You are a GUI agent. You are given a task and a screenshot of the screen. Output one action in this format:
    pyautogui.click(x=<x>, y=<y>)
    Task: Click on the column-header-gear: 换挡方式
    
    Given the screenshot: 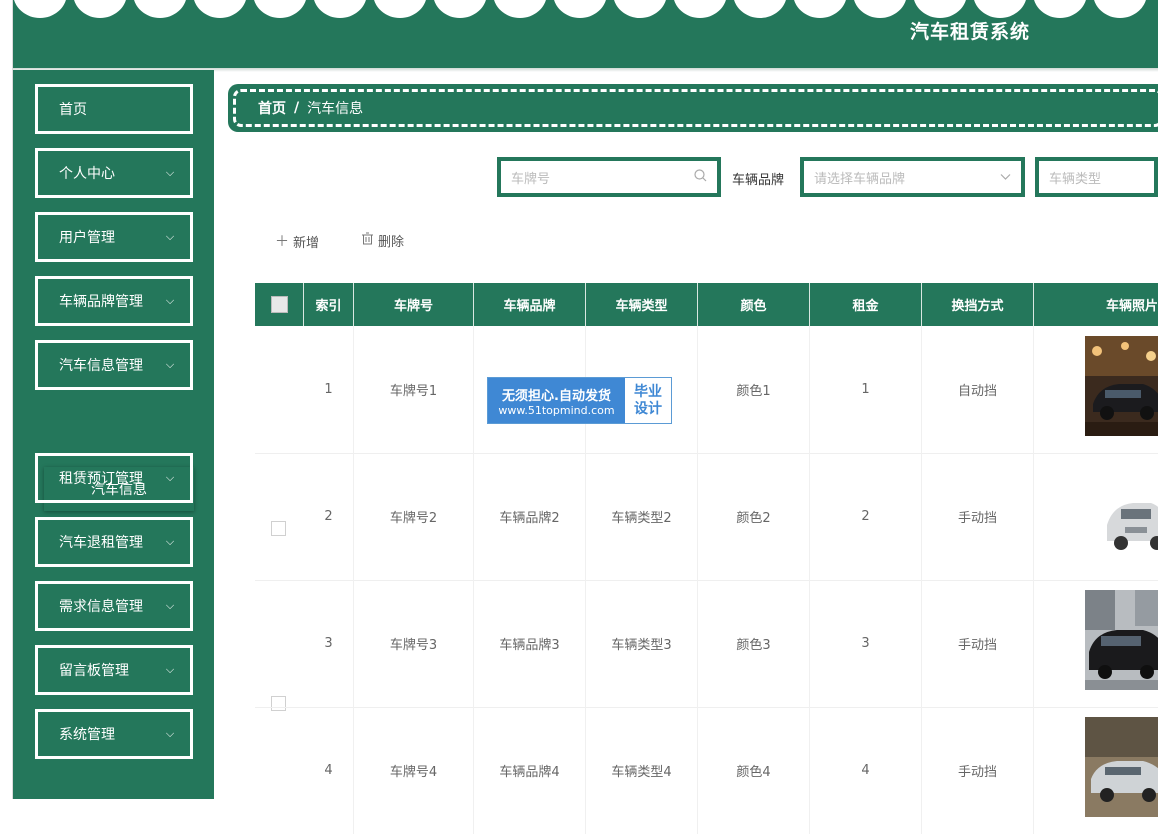 What is the action you would take?
    pyautogui.click(x=978, y=304)
    